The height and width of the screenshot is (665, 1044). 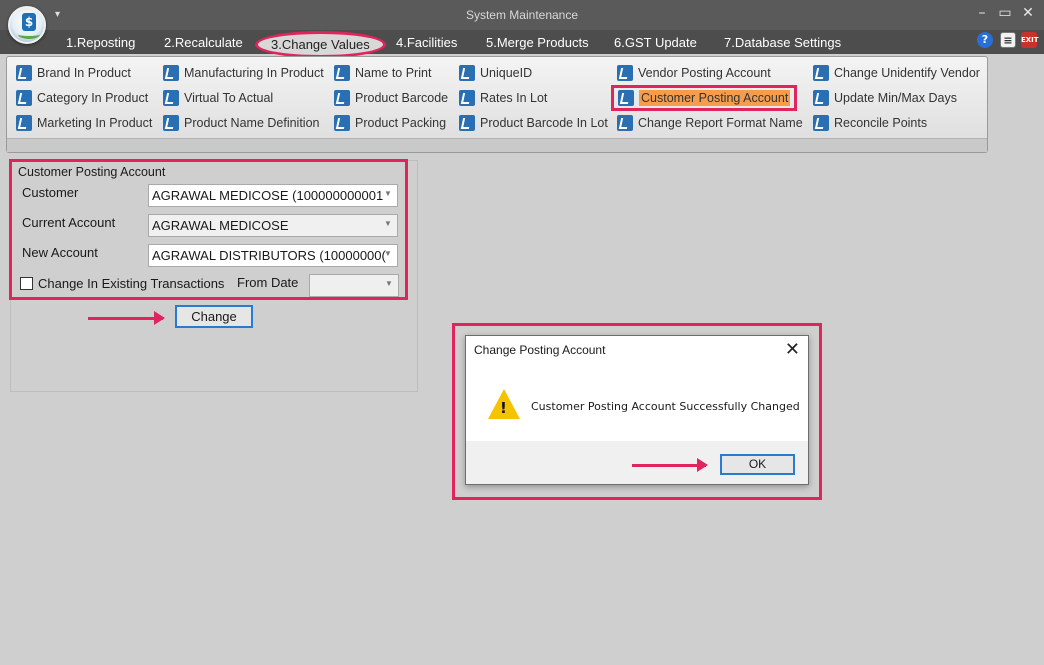 I want to click on change-button: Change, so click(x=214, y=316).